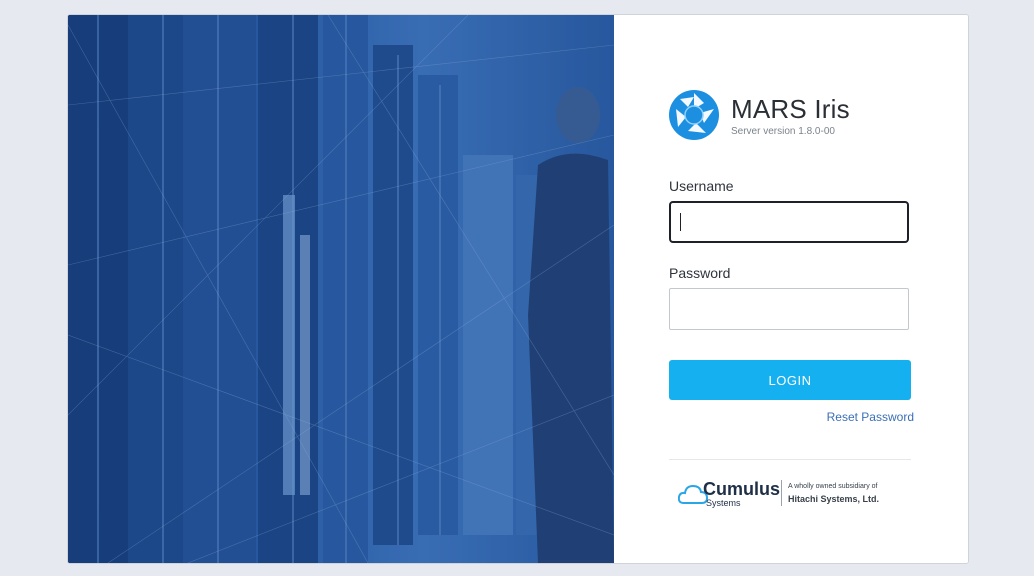  Describe the element at coordinates (870, 417) in the screenshot. I see `reset-password-link: Reset Password` at that location.